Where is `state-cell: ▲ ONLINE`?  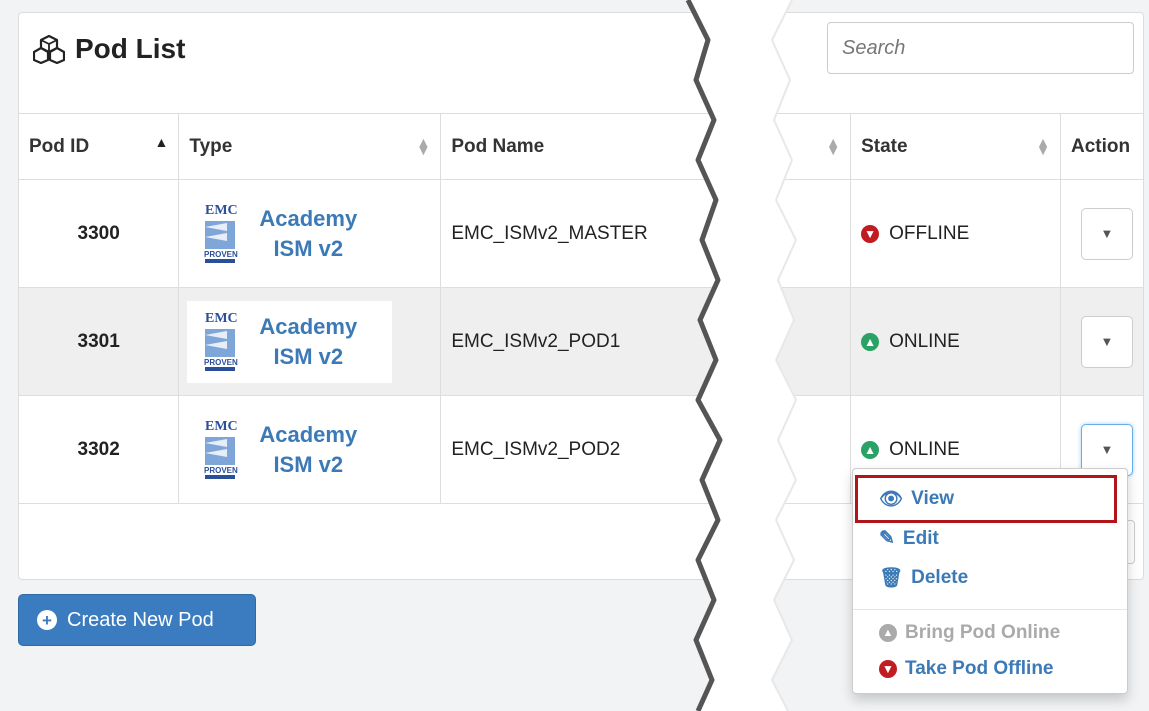
state-cell: ▲ ONLINE is located at coordinates (955, 341).